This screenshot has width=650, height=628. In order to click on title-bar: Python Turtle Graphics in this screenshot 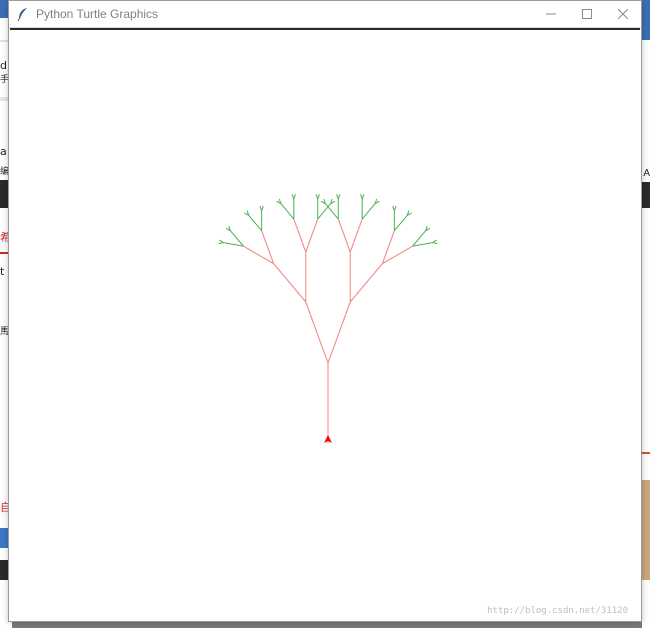, I will do `click(325, 14)`.